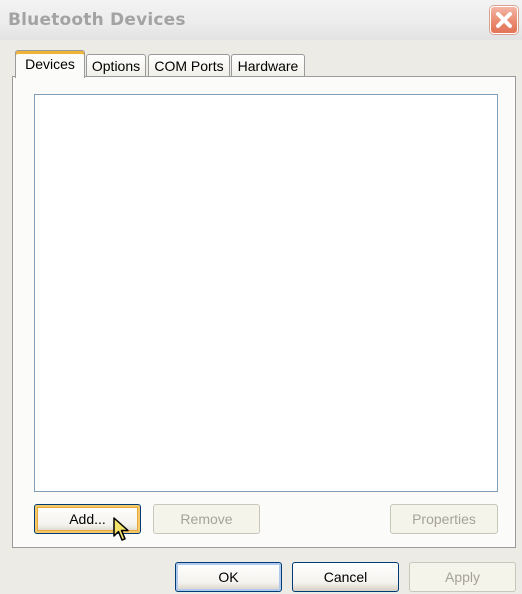 This screenshot has width=522, height=594. I want to click on ok-button: OK, so click(228, 577).